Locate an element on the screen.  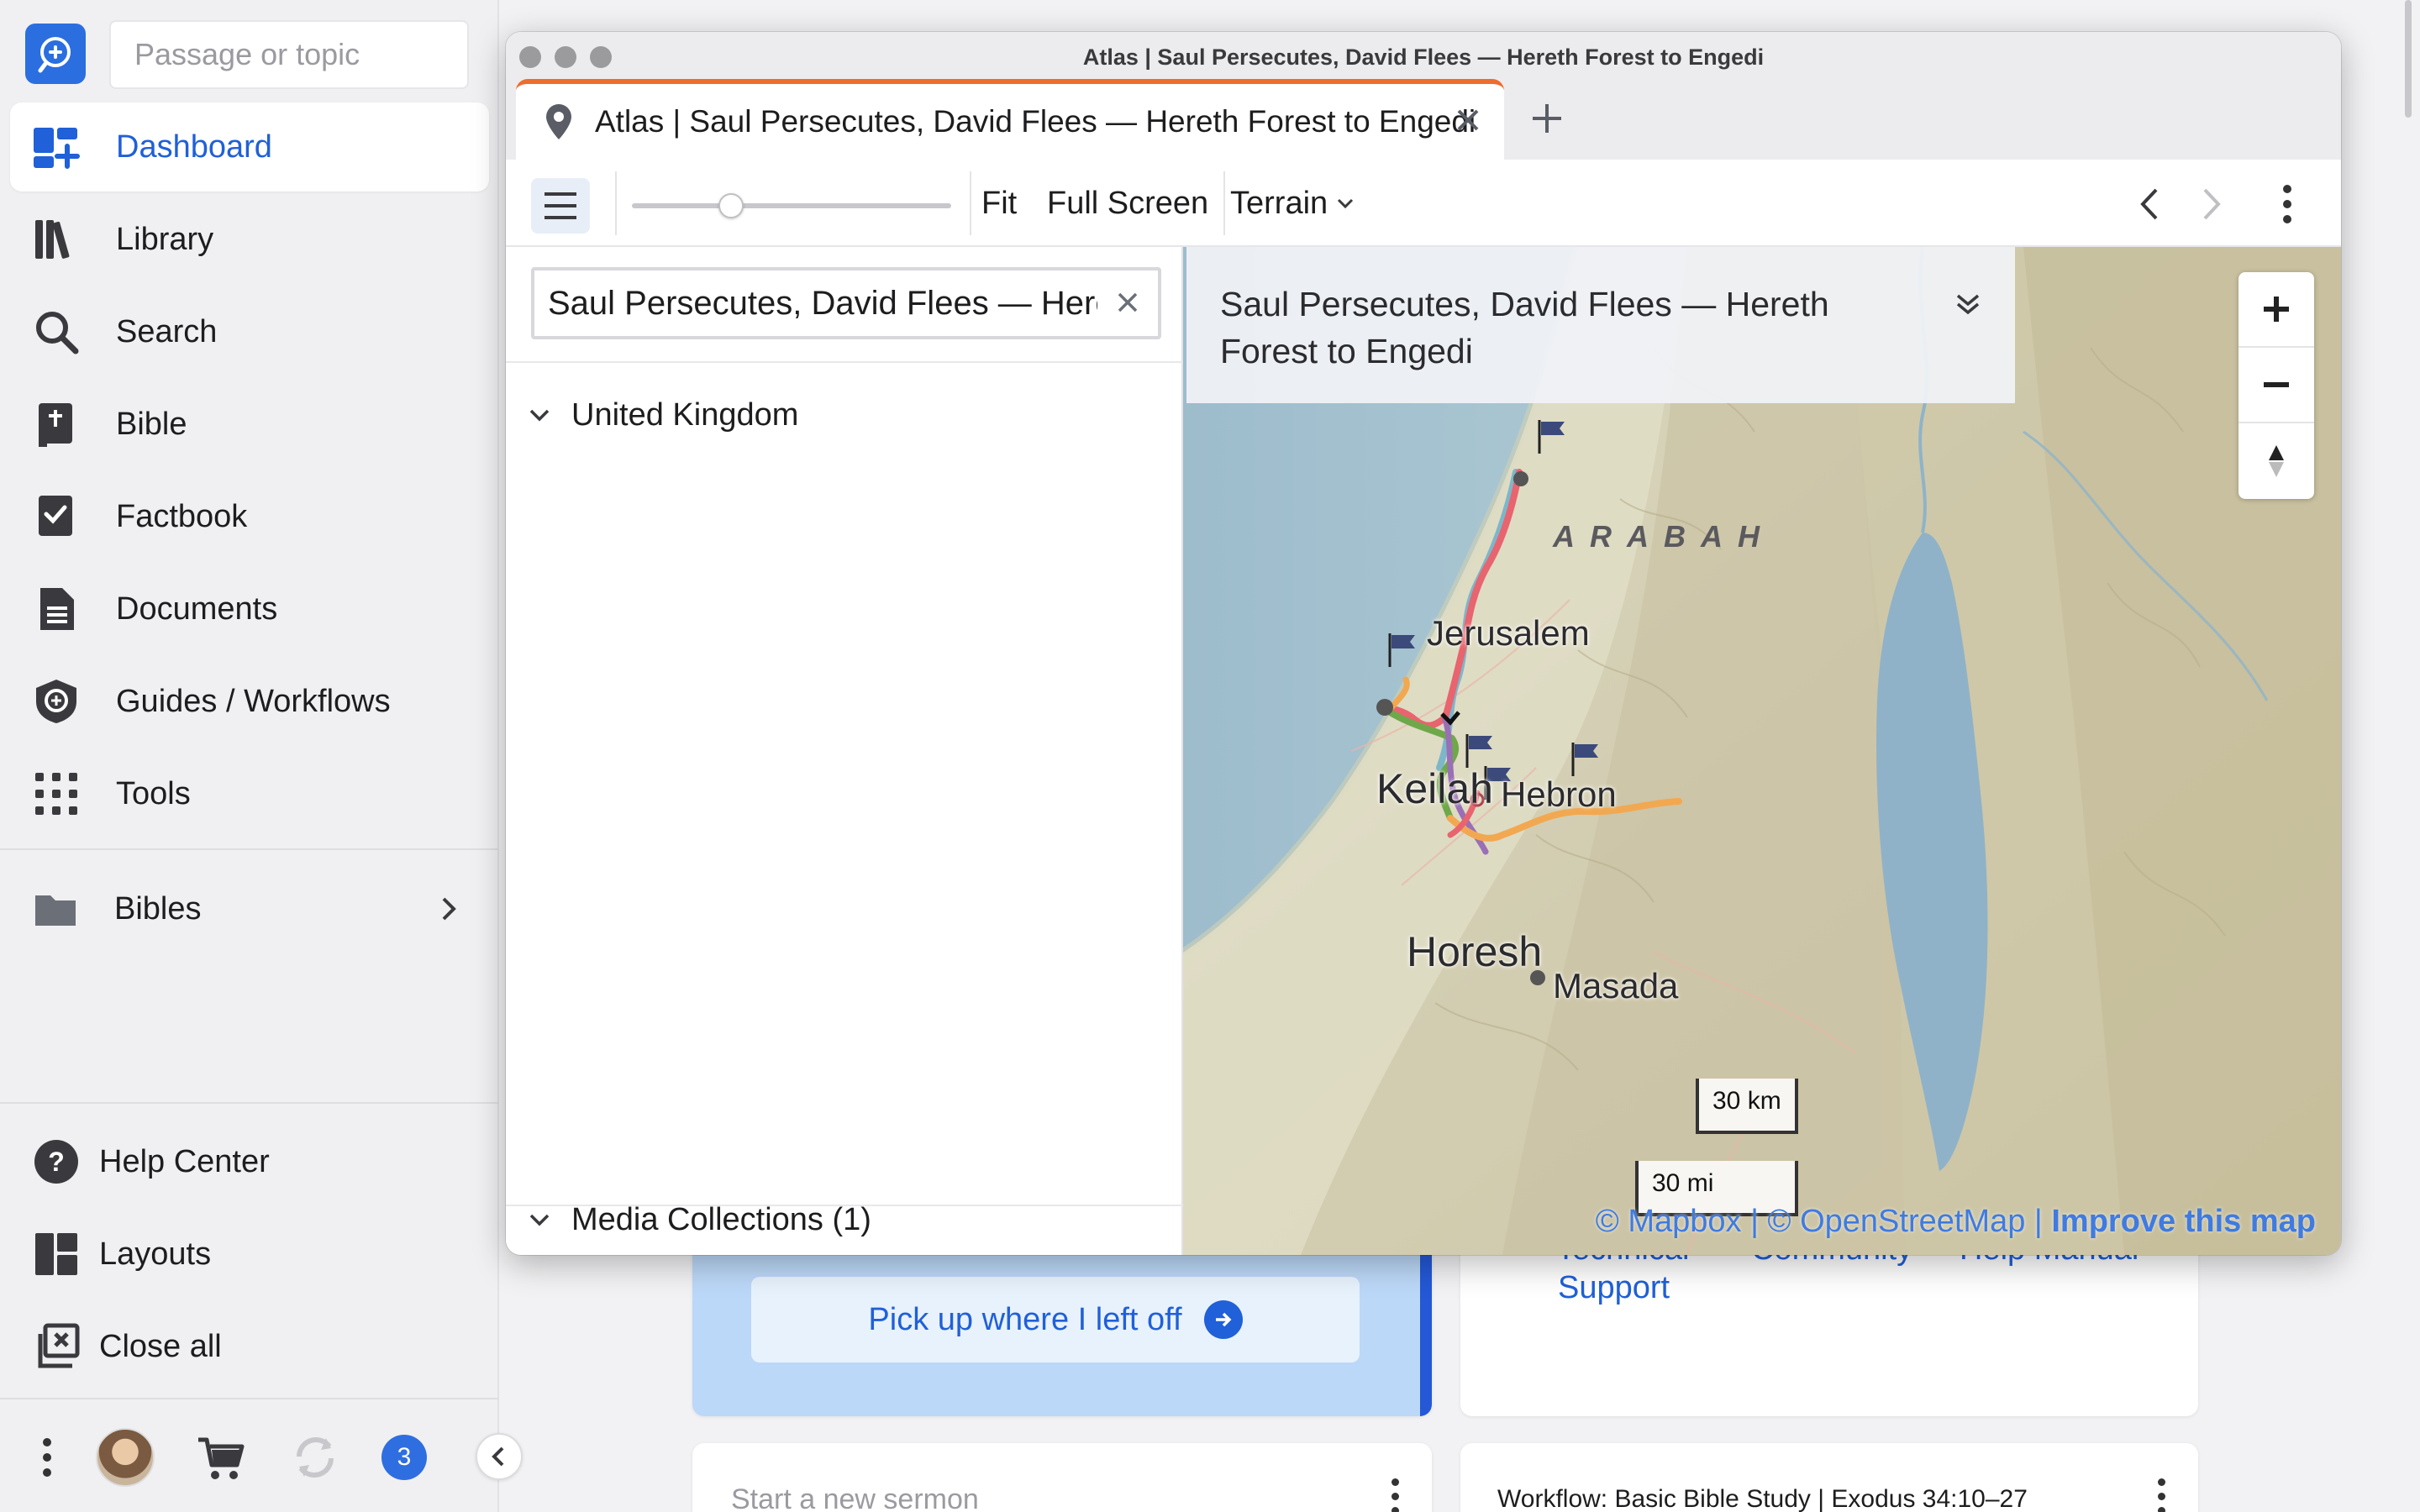
tree-item-media-collections: Media Collections (1) is located at coordinates (698, 1219).